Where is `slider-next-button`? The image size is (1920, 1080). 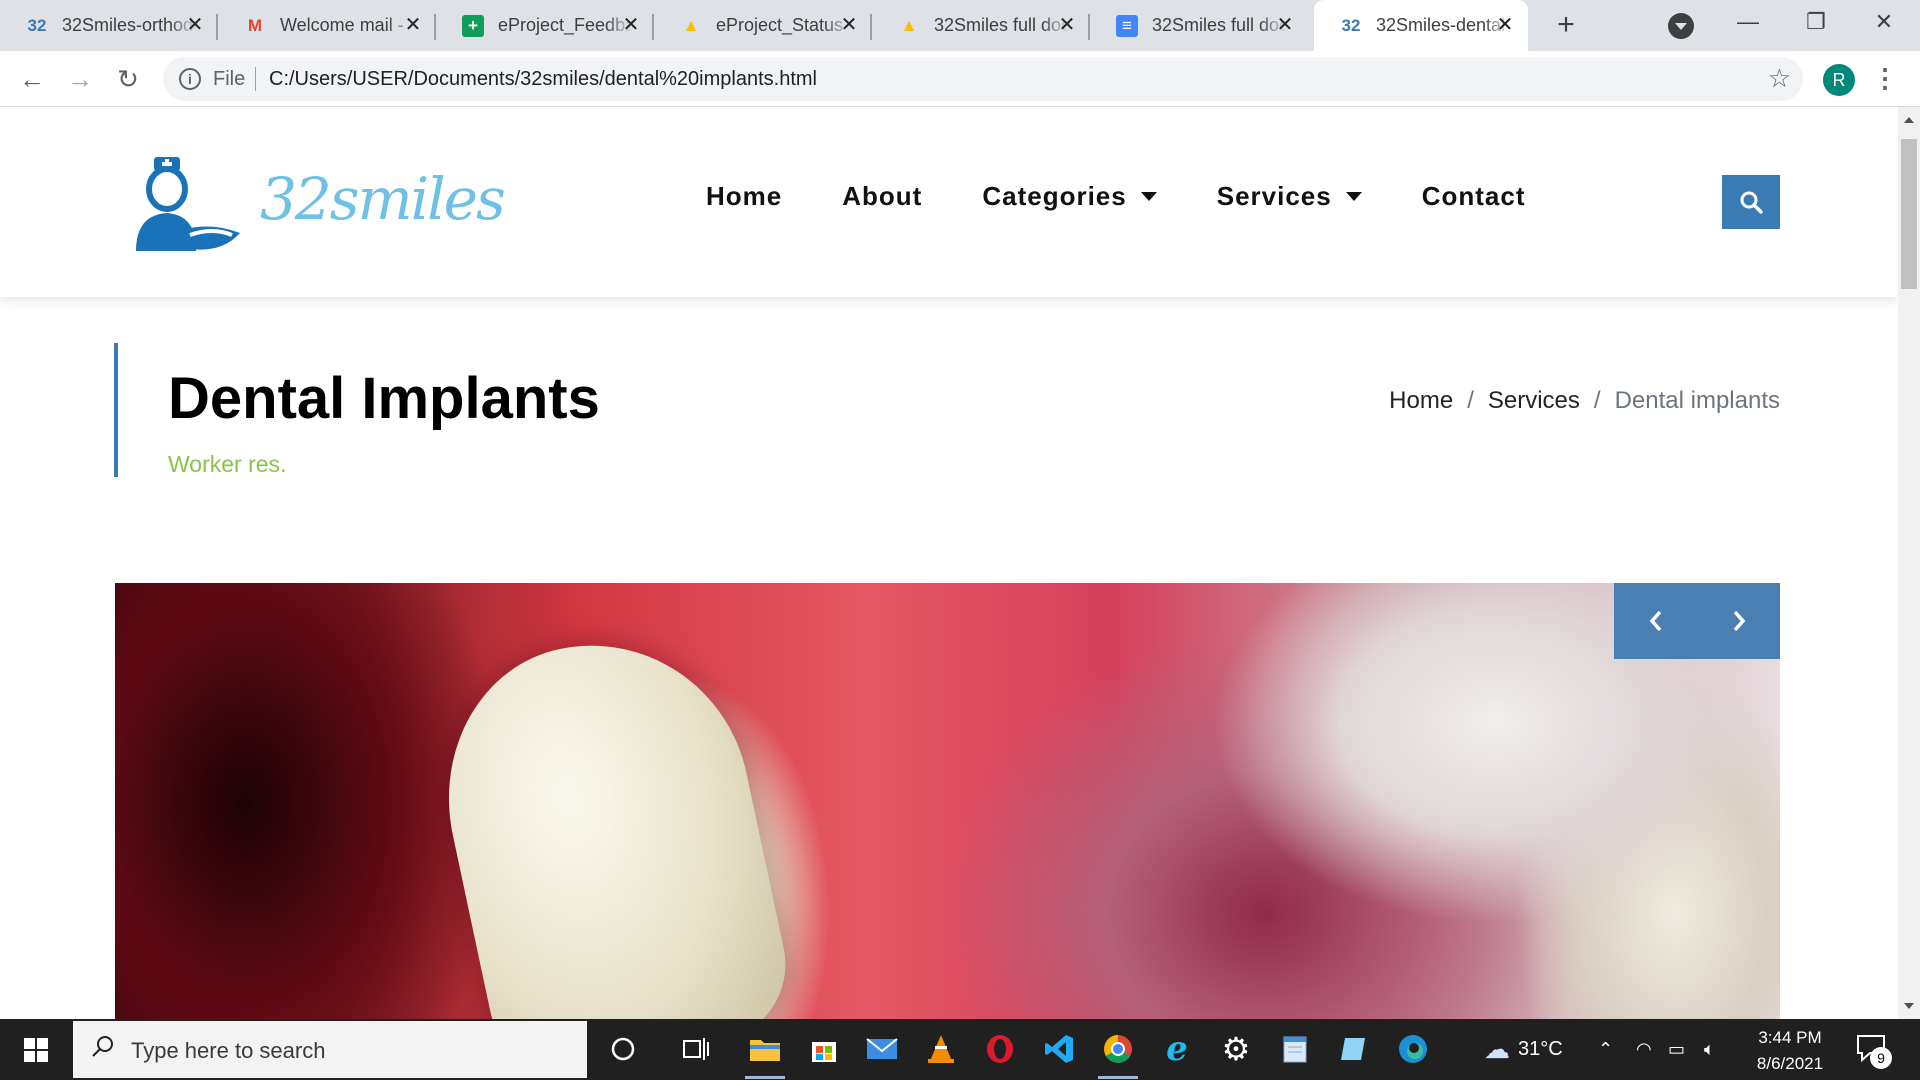 slider-next-button is located at coordinates (1738, 621).